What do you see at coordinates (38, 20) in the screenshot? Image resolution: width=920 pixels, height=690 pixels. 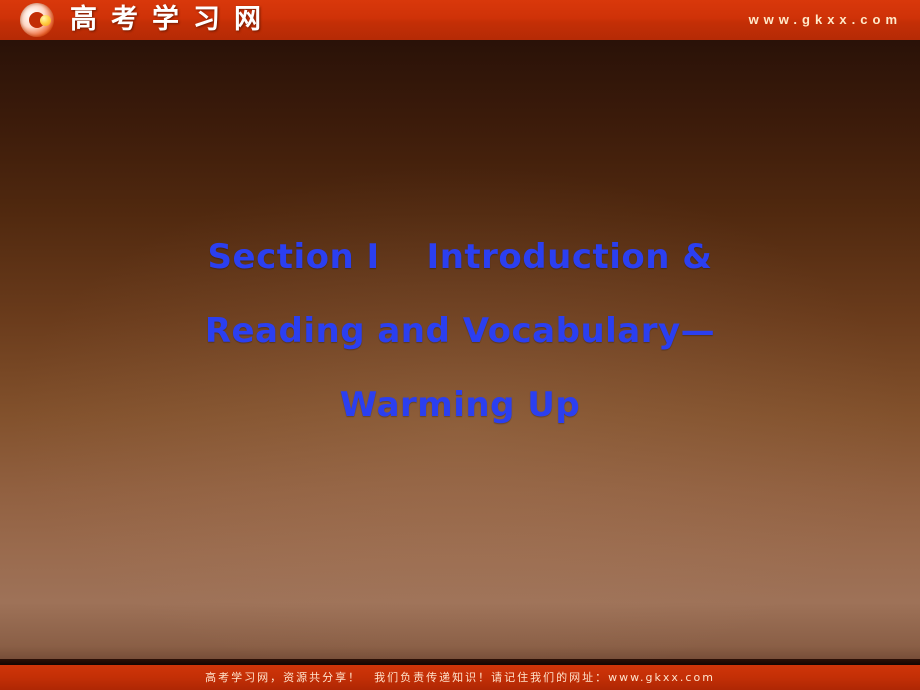 I see `gkxx-circle-logo-icon` at bounding box center [38, 20].